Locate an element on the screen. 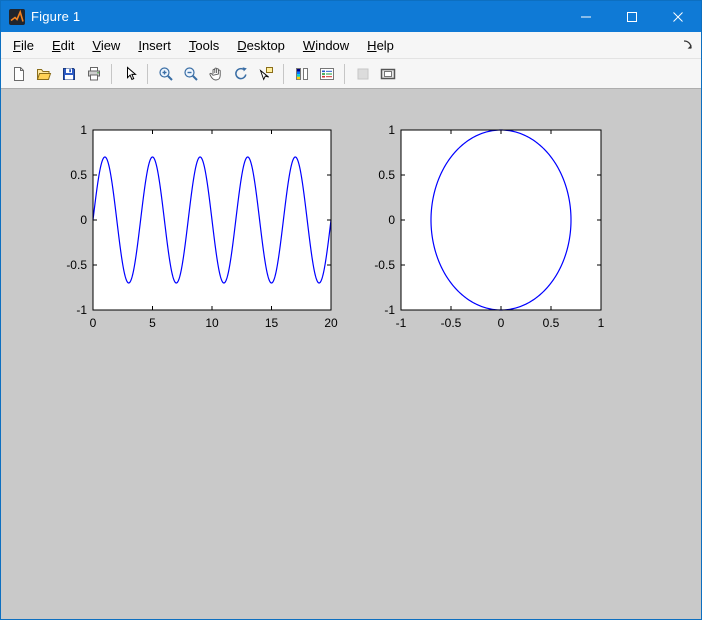 Image resolution: width=702 pixels, height=620 pixels. data-cursor-button is located at coordinates (265, 73).